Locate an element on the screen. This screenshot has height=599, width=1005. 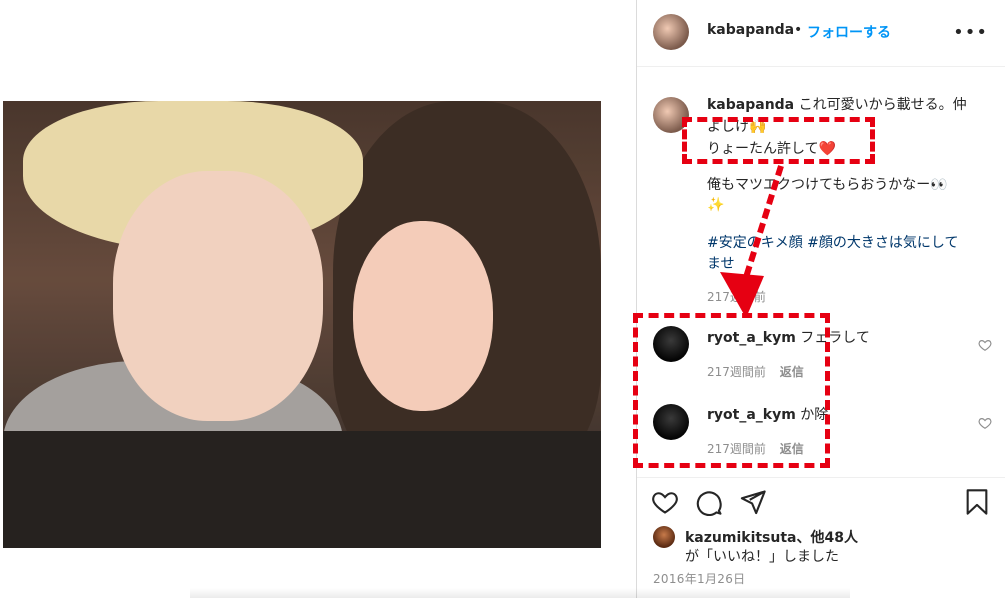
likes-line-1: kazumikitsuta、他48人 is located at coordinates (771, 537).